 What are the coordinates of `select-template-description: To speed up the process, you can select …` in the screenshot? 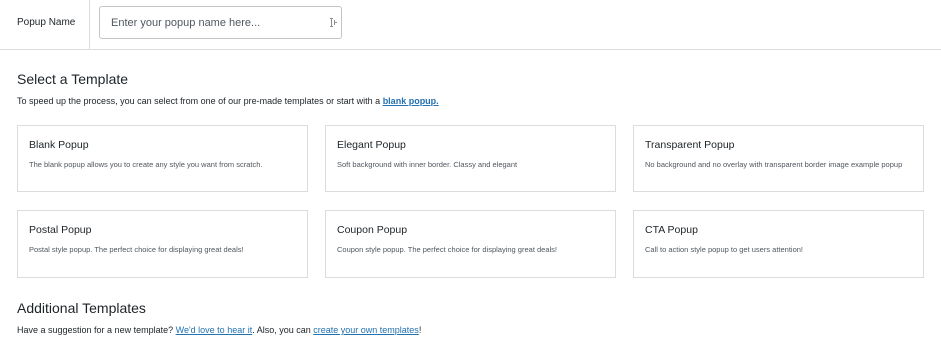 It's located at (228, 101).